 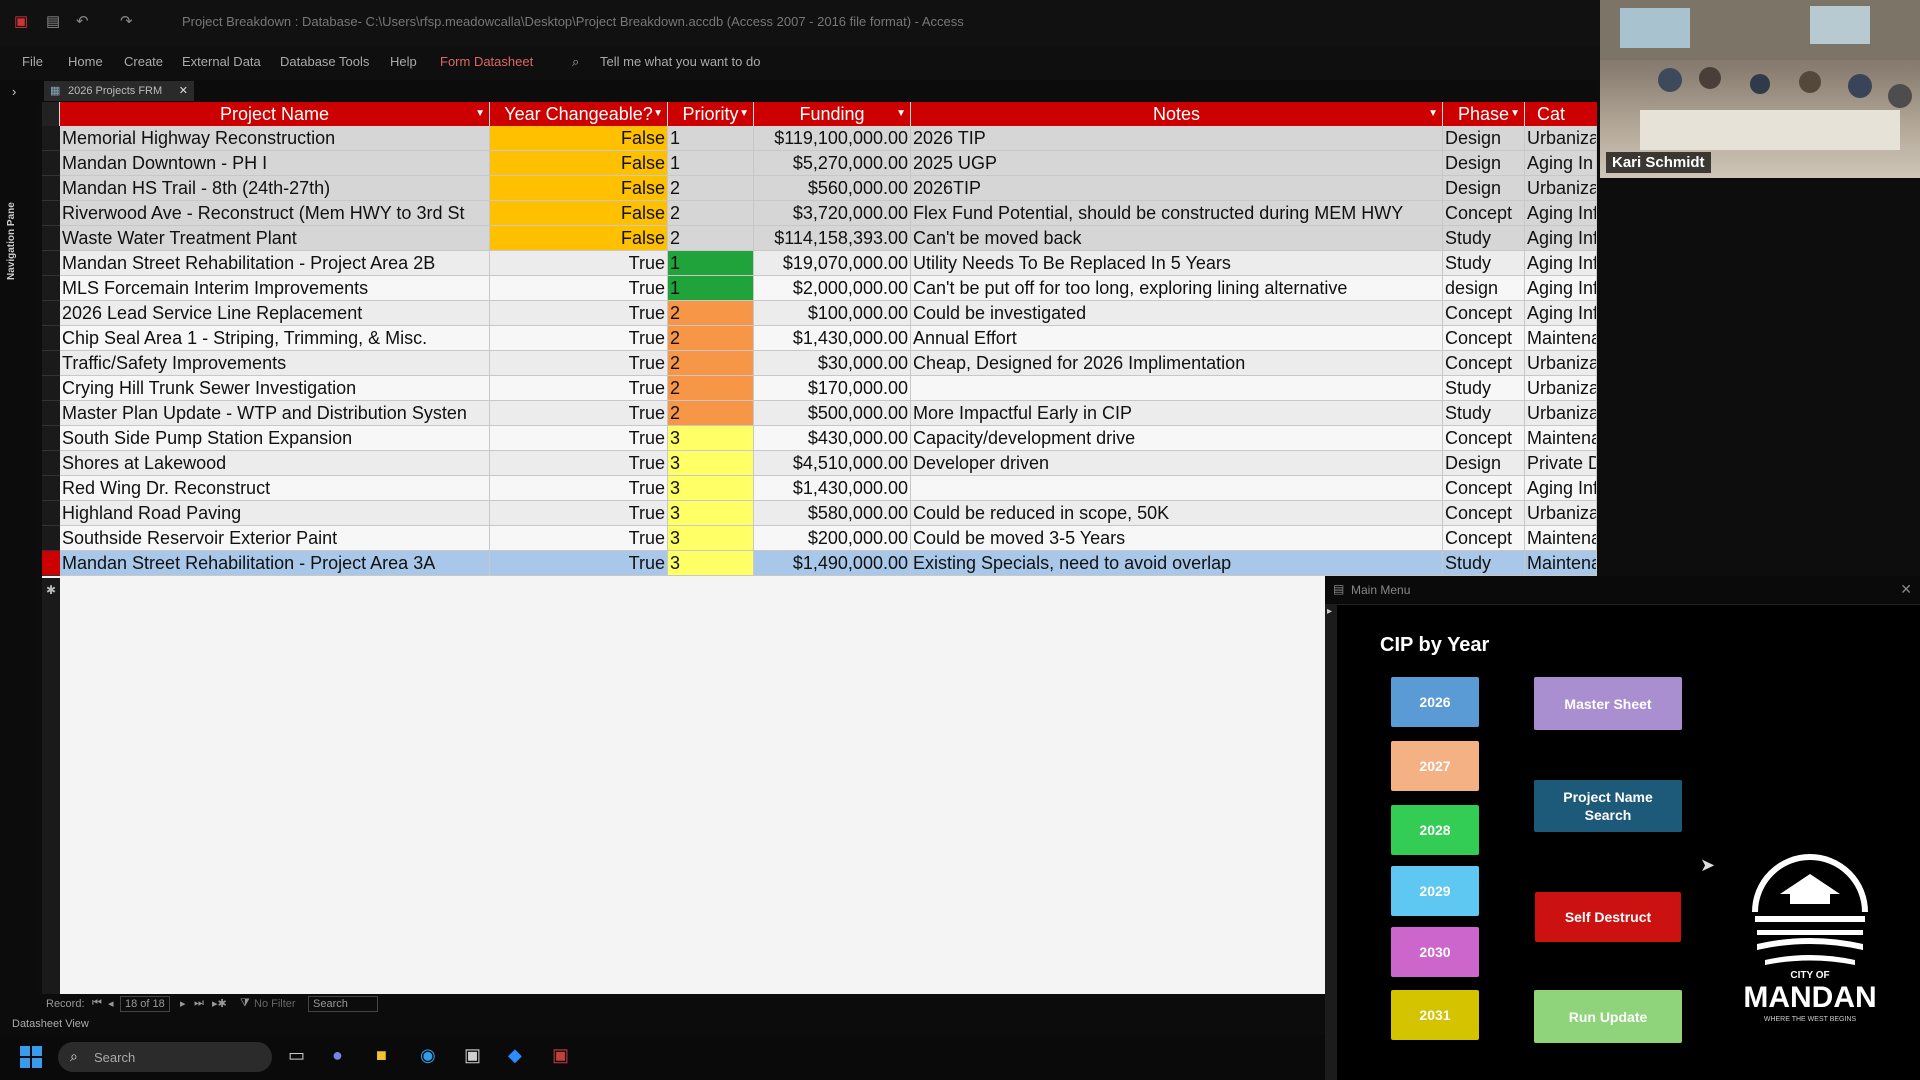 What do you see at coordinates (275, 463) in the screenshot?
I see `cell-project-name: Shores at Lakewood` at bounding box center [275, 463].